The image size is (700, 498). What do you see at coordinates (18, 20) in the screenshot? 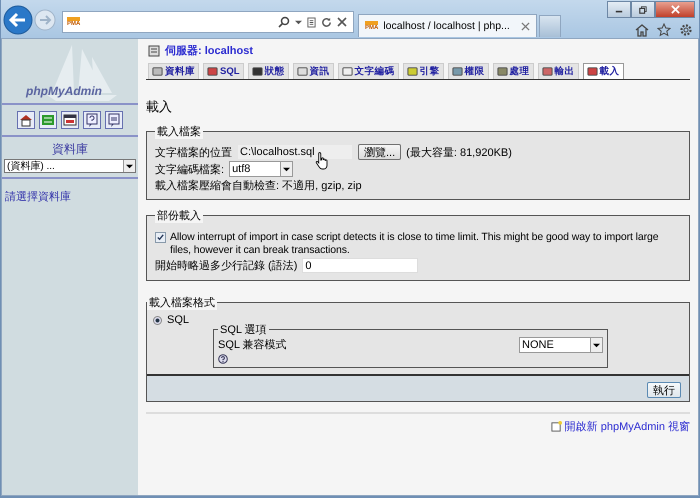
I see `back-button` at bounding box center [18, 20].